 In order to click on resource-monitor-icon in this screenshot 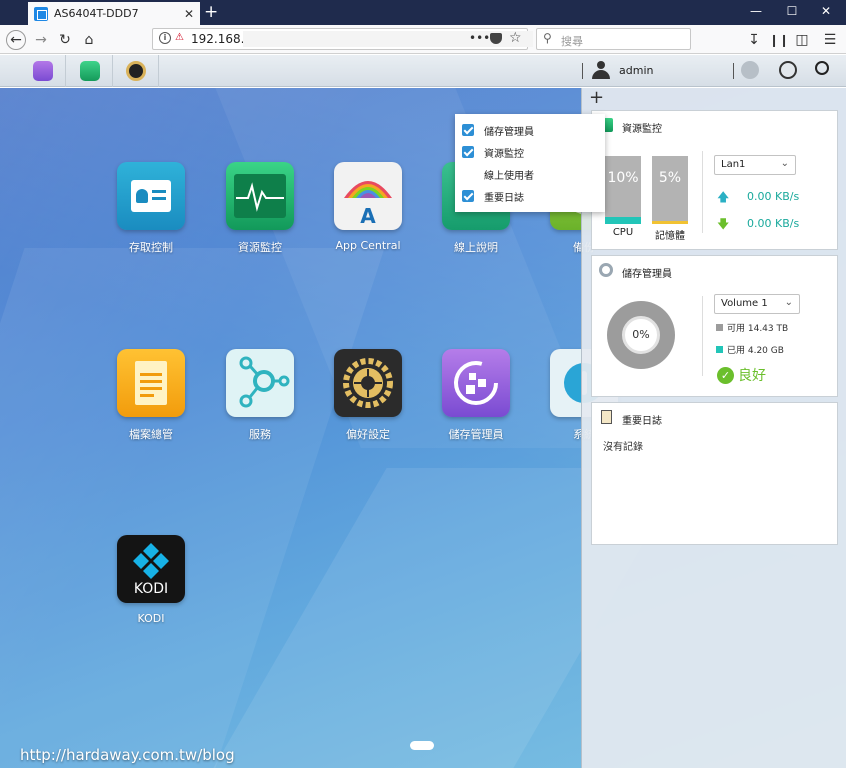, I will do `click(260, 196)`.